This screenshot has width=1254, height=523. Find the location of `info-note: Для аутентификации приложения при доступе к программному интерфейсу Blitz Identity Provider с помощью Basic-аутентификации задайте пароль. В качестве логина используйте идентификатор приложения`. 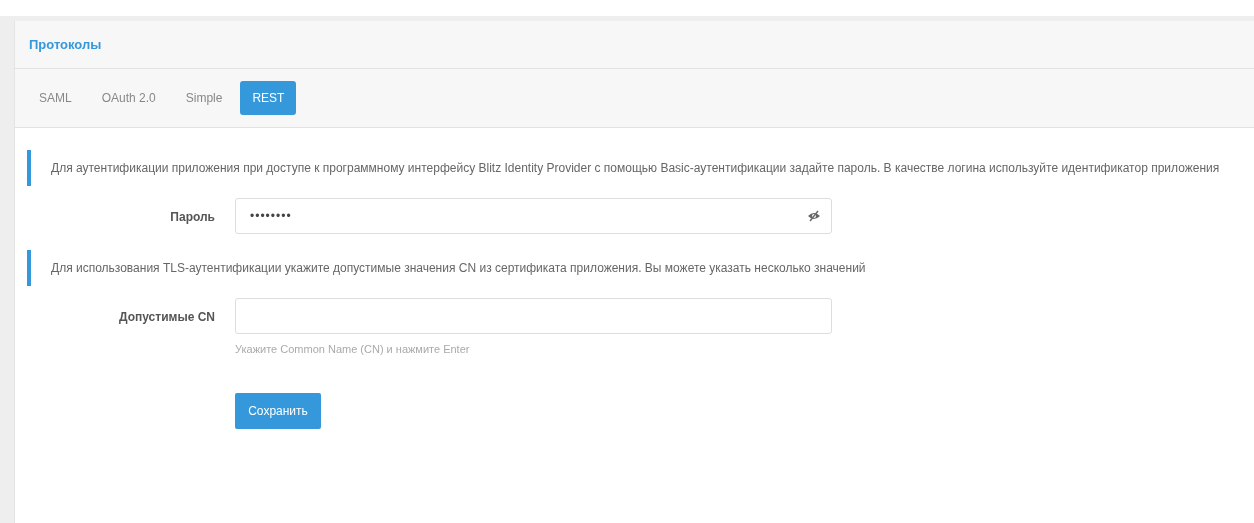

info-note: Для аутентификации приложения при доступе к программному интерфейсу Blitz Identity Provider с помощью Basic-аутентификации задайте пароль. В качестве логина используйте идентификатор приложения is located at coordinates (634, 168).